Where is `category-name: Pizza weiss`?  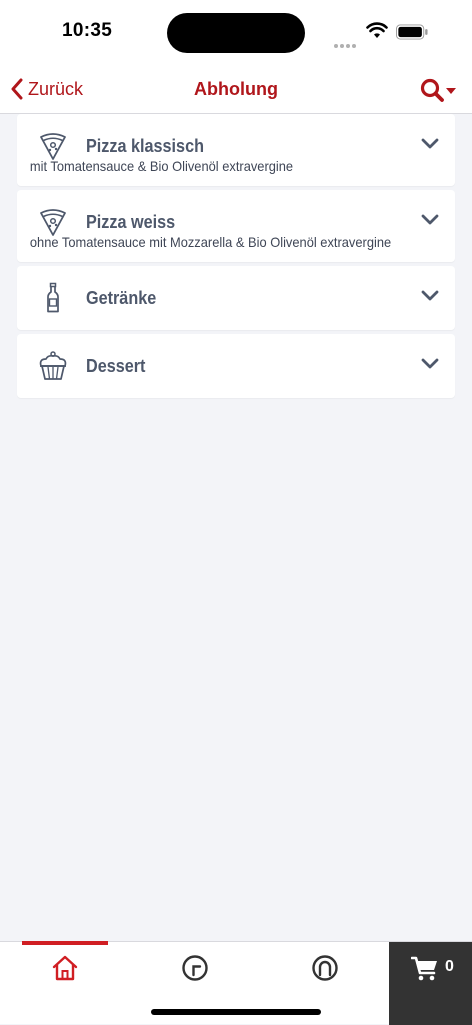
category-name: Pizza weiss is located at coordinates (131, 222).